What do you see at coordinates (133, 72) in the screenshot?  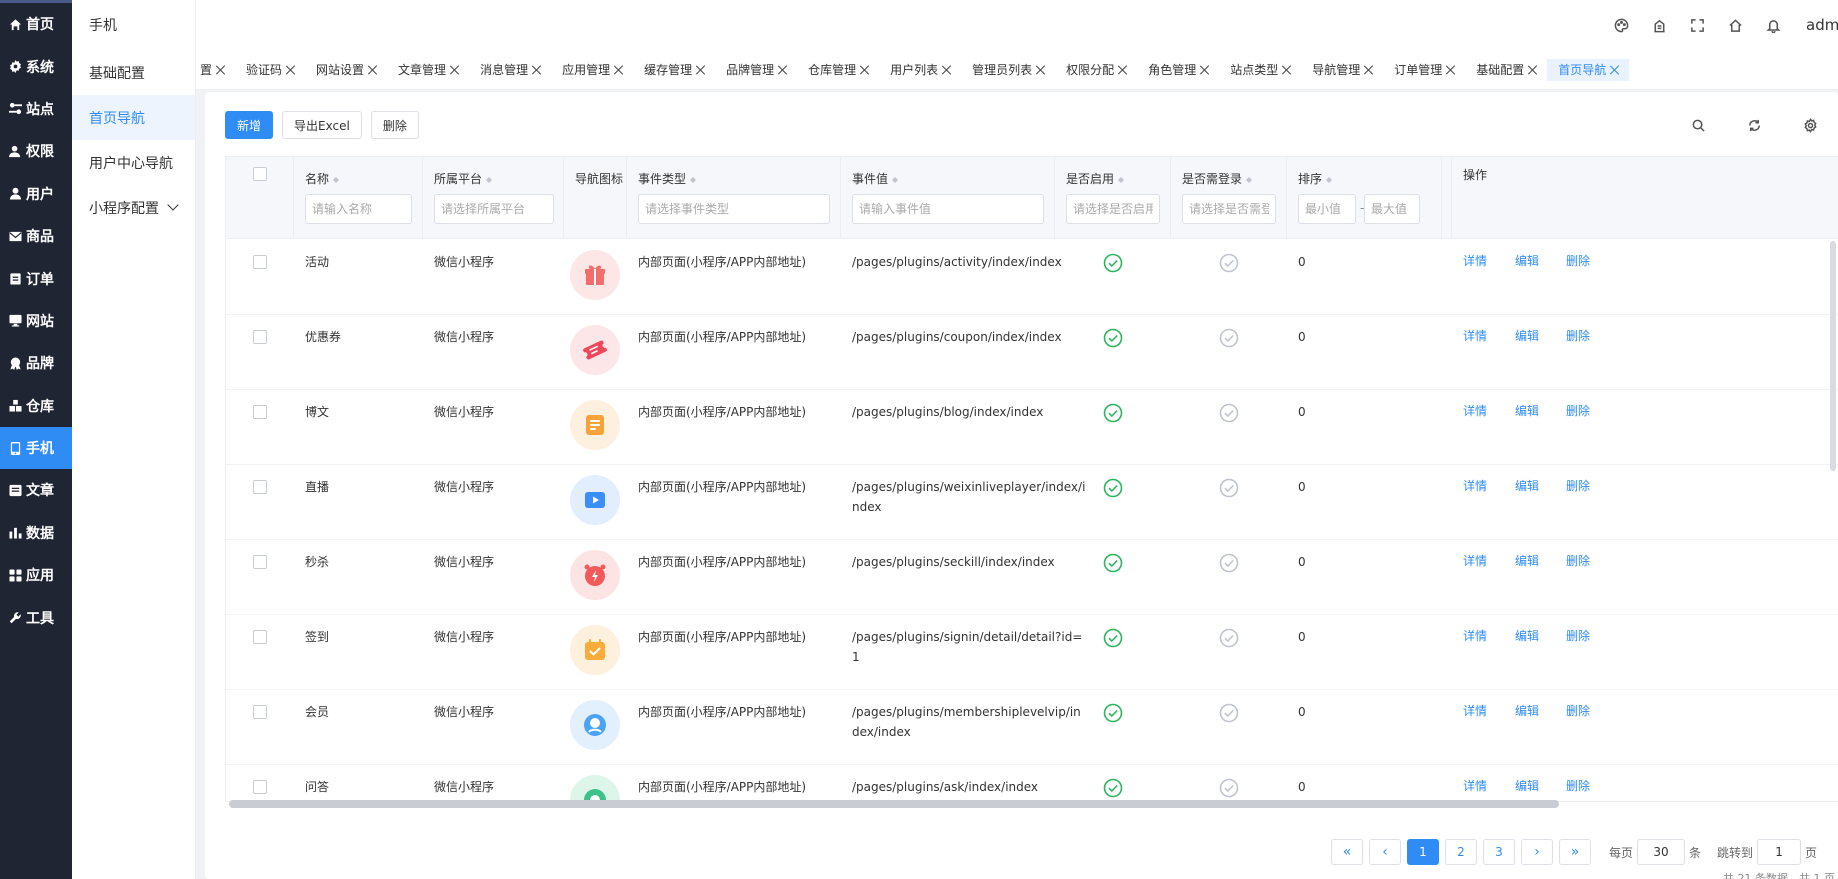 I see `submenu-item-basic-config: 基础配置` at bounding box center [133, 72].